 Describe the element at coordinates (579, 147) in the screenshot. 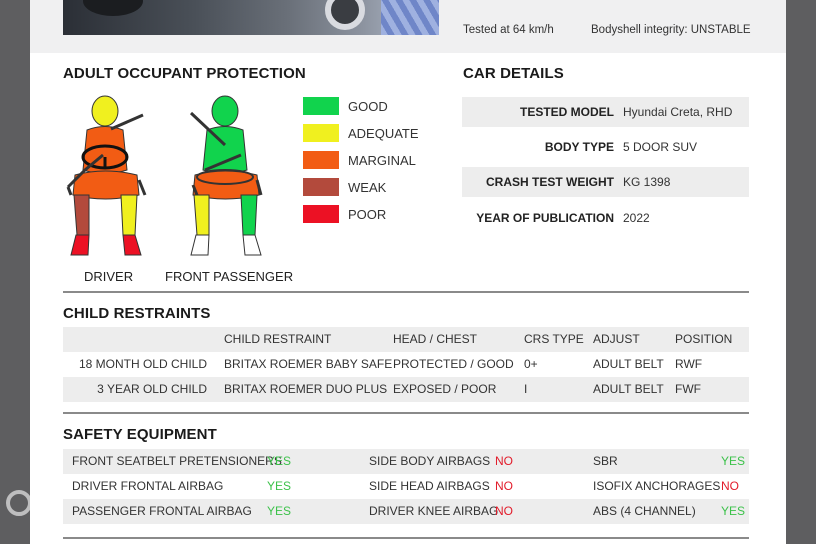

I see `detail-key: BODY TYPE` at that location.